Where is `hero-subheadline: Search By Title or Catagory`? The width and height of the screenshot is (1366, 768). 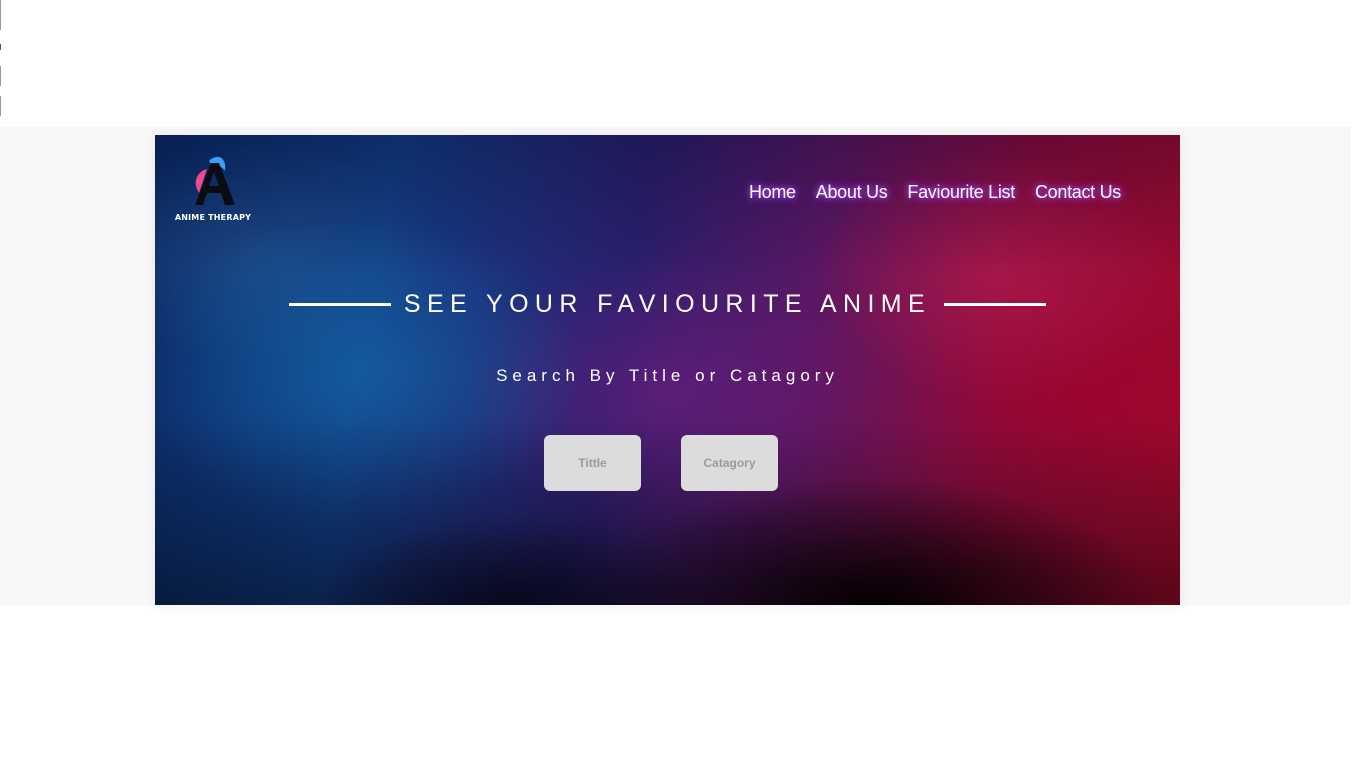
hero-subheadline: Search By Title or Catagory is located at coordinates (667, 375).